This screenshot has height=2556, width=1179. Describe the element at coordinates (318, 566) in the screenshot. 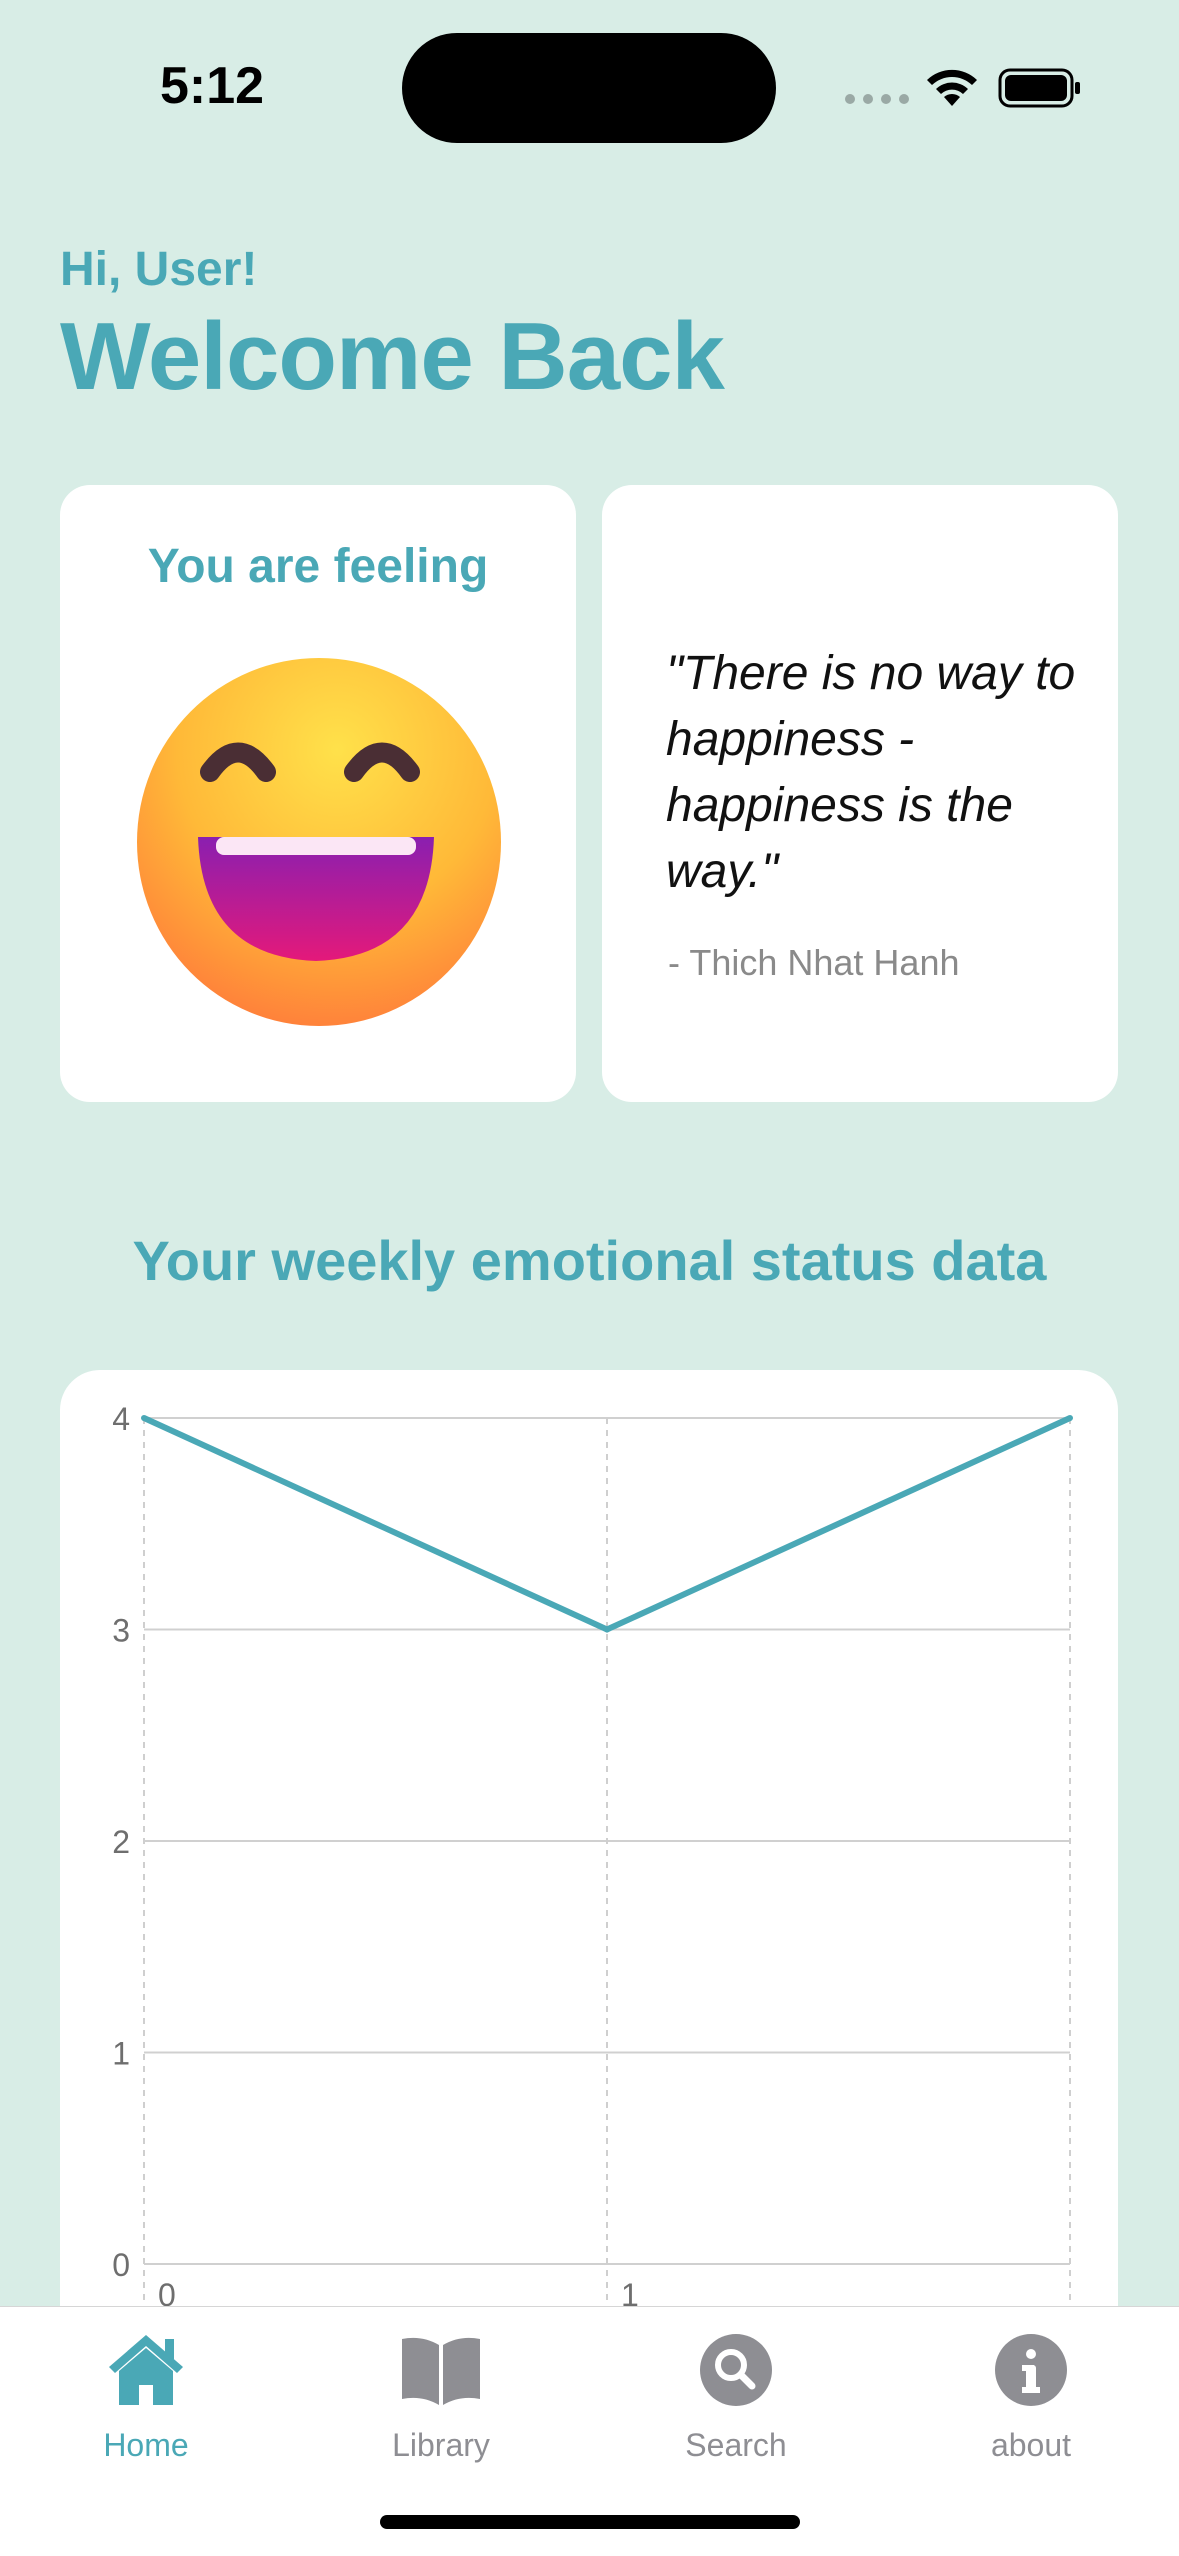

I see `feeling-title: You are feeling` at that location.